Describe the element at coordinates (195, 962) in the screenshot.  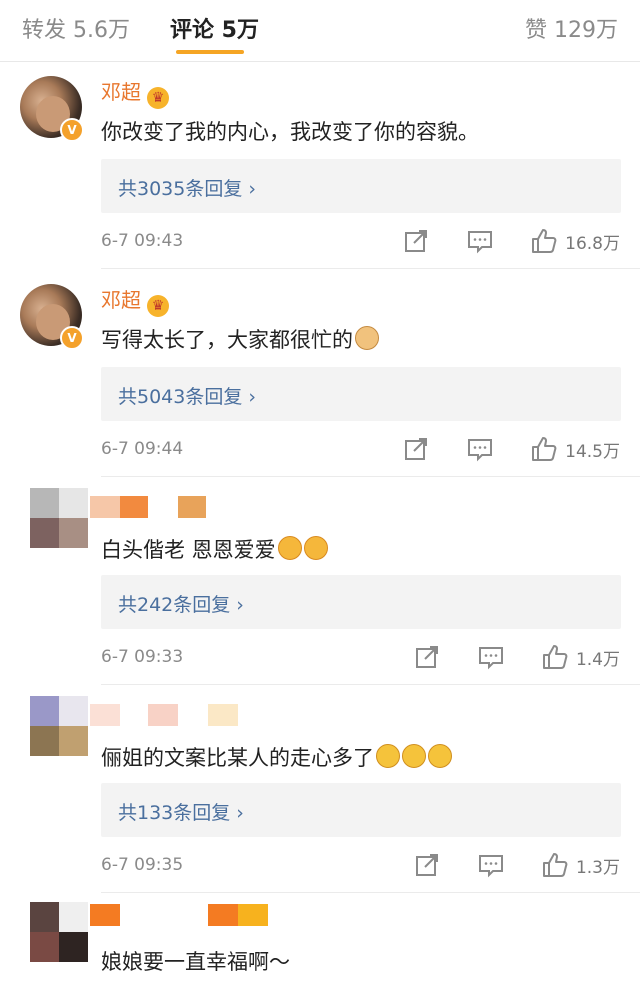
I see `comment-text: 娘娘要一直幸福啊～` at that location.